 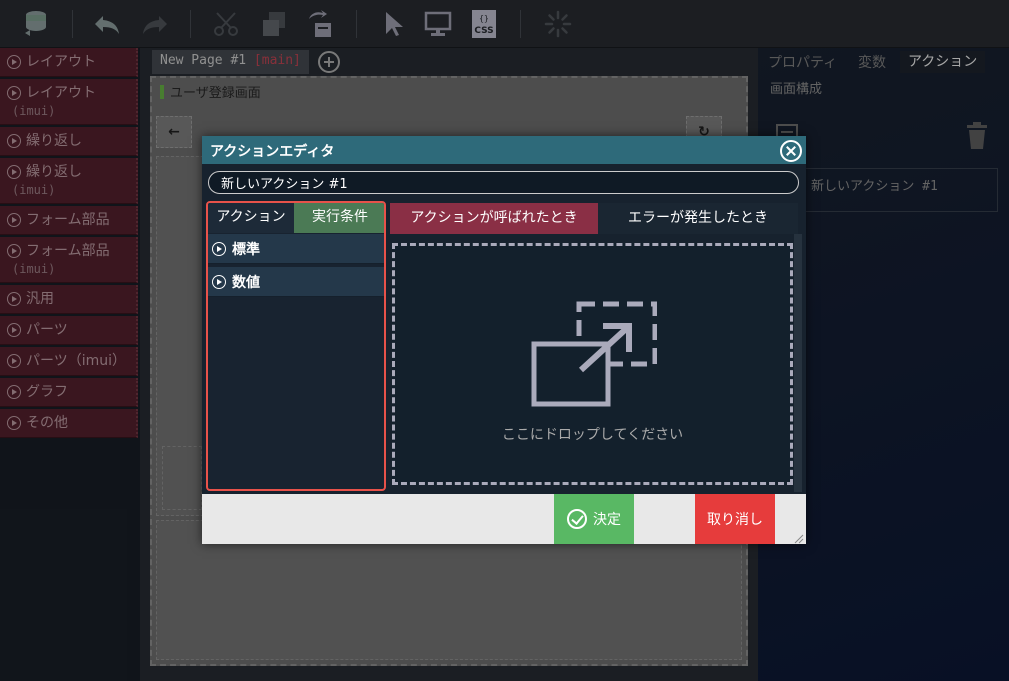 What do you see at coordinates (251, 218) in the screenshot?
I see `tab-action: アクション` at bounding box center [251, 218].